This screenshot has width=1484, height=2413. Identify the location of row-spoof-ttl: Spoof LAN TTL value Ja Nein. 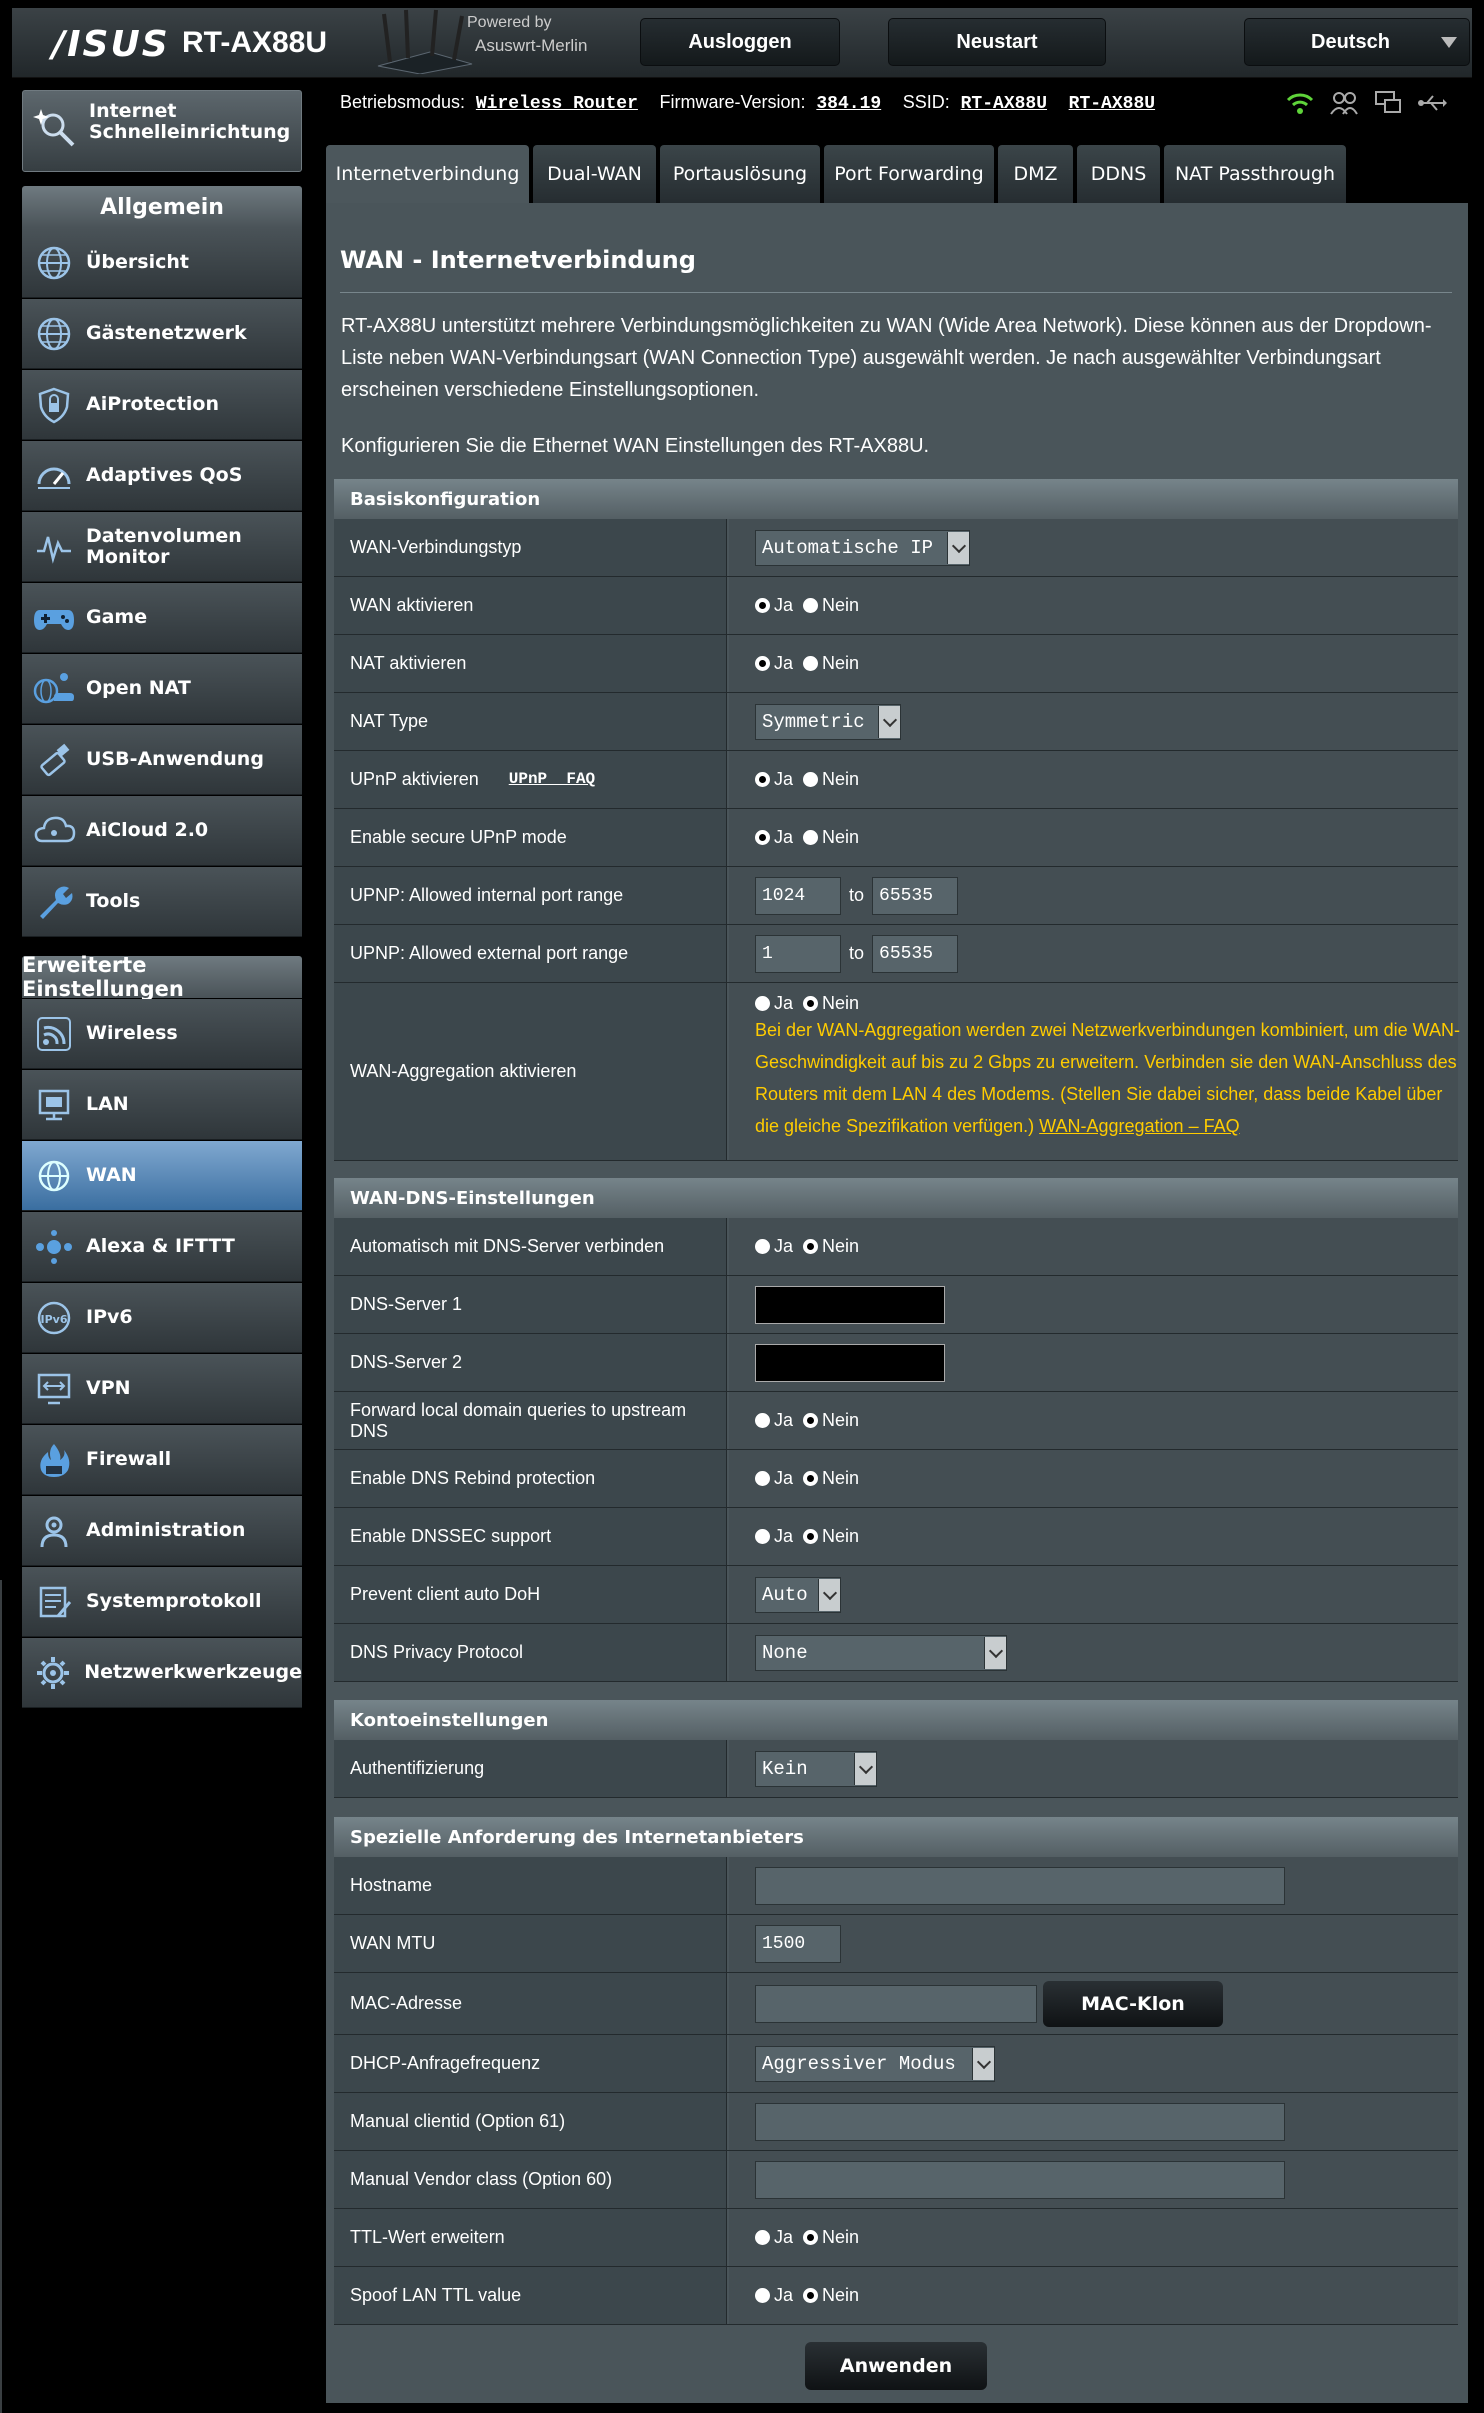
(896, 2296).